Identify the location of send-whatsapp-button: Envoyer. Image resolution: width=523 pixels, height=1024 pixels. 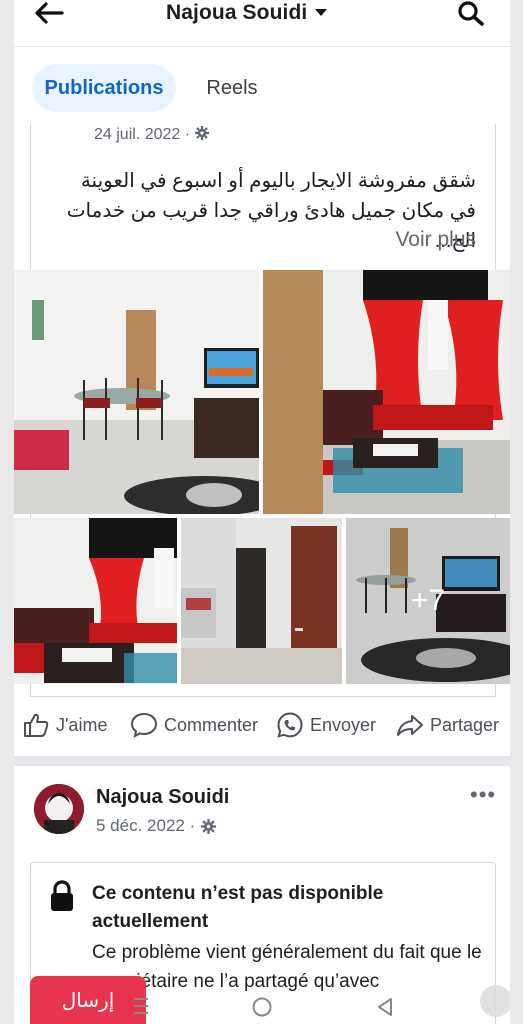
(326, 725).